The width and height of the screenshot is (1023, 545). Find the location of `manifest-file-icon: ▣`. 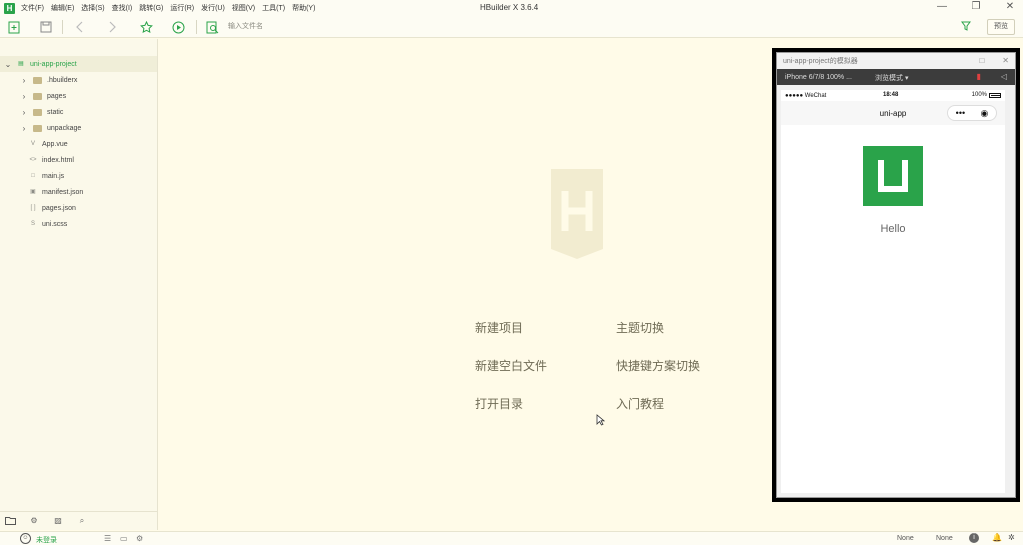

manifest-file-icon: ▣ is located at coordinates (33, 191).